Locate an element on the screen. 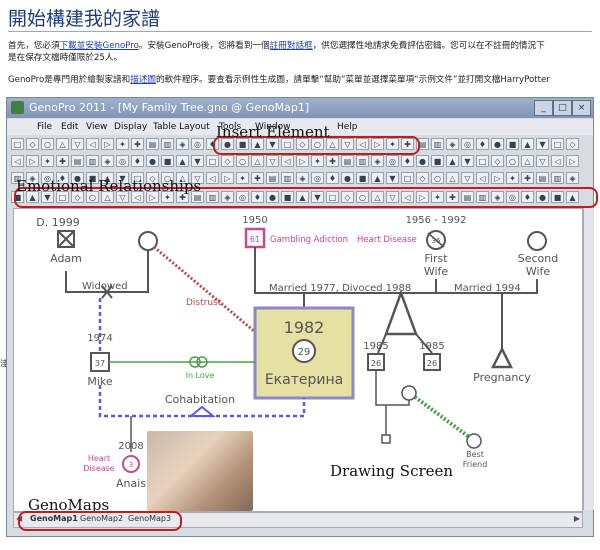  menu-view: View is located at coordinates (96, 127).